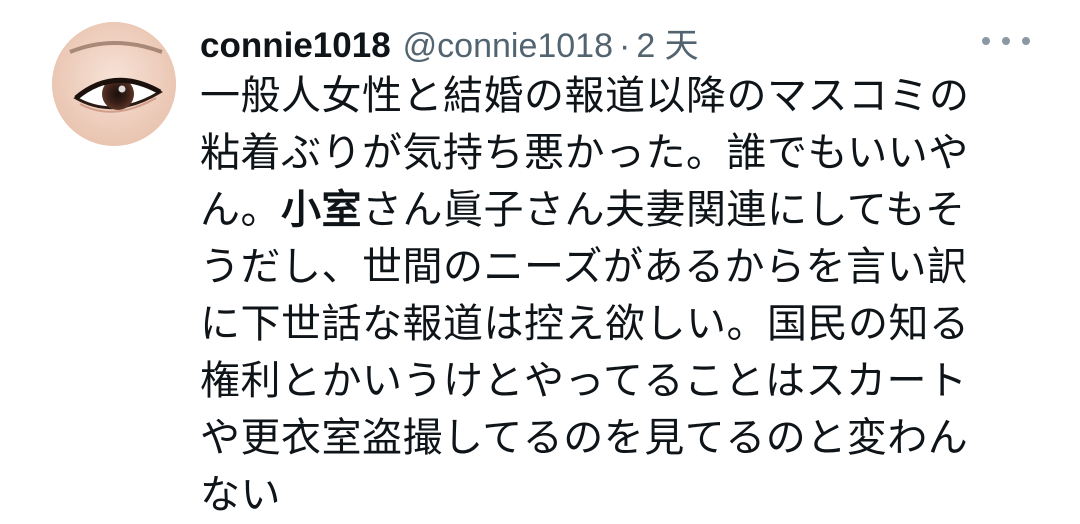  What do you see at coordinates (584, 438) in the screenshot?
I see `tweet-text-line: や更衣室盗撮してるのを見てるのと変わん` at bounding box center [584, 438].